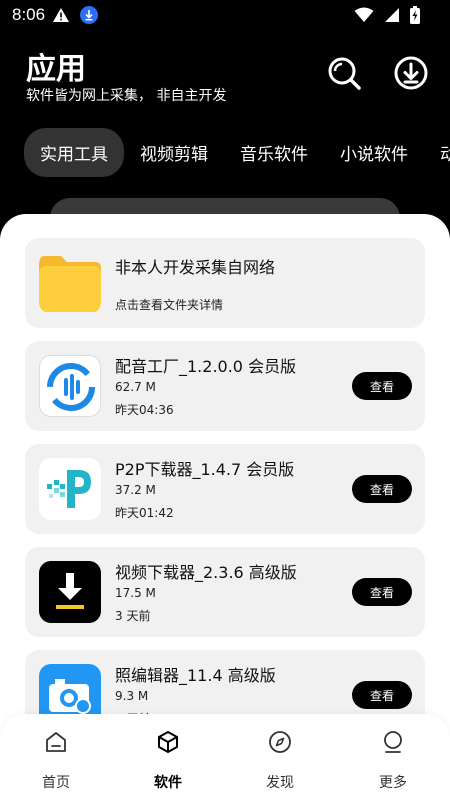 This screenshot has height=800, width=450. Describe the element at coordinates (374, 152) in the screenshot. I see `tab-novel: 小说软件` at that location.